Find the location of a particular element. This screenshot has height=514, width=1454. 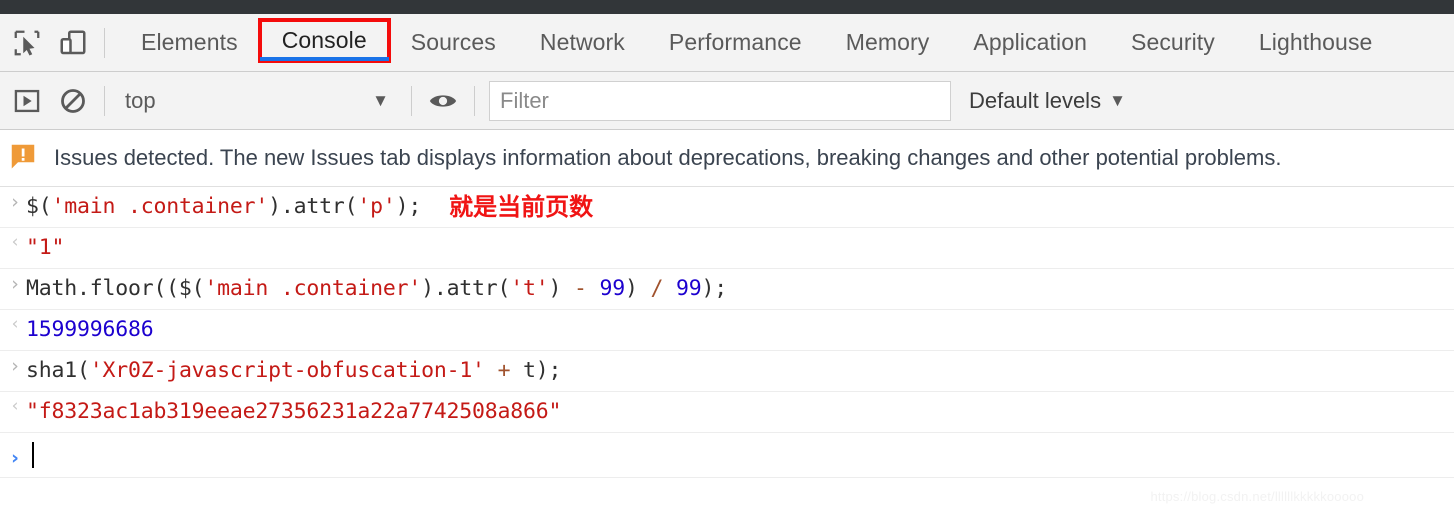

toolbar-divider is located at coordinates (104, 42).